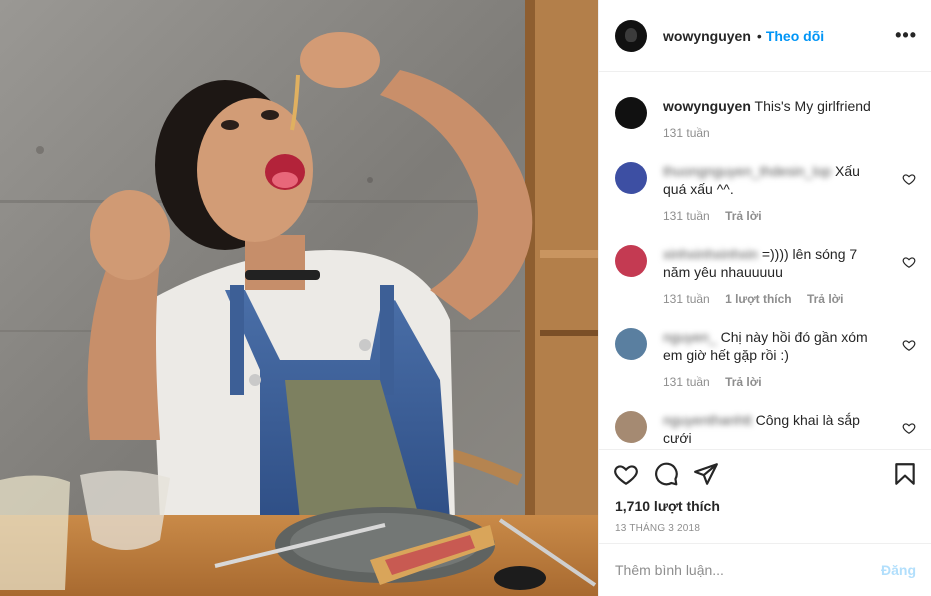 The height and width of the screenshot is (596, 931). Describe the element at coordinates (789, 133) in the screenshot. I see `caption-meta: 131 tuần` at that location.